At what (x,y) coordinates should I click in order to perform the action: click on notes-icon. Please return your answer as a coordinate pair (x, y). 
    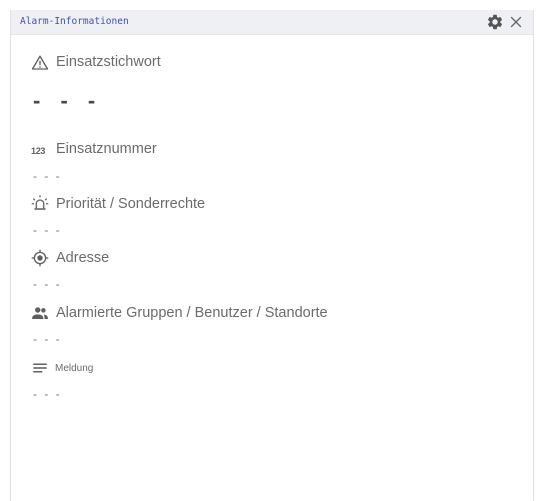
    Looking at the image, I should click on (40, 368).